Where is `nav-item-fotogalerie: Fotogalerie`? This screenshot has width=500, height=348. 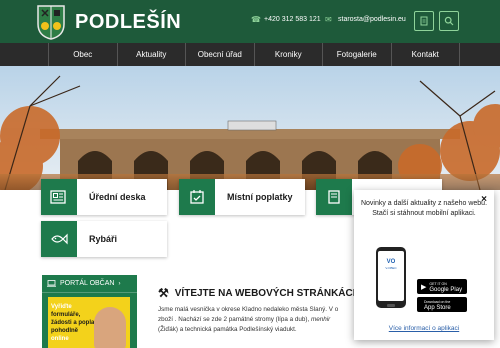
nav-item-fotogalerie: Fotogalerie is located at coordinates (356, 54).